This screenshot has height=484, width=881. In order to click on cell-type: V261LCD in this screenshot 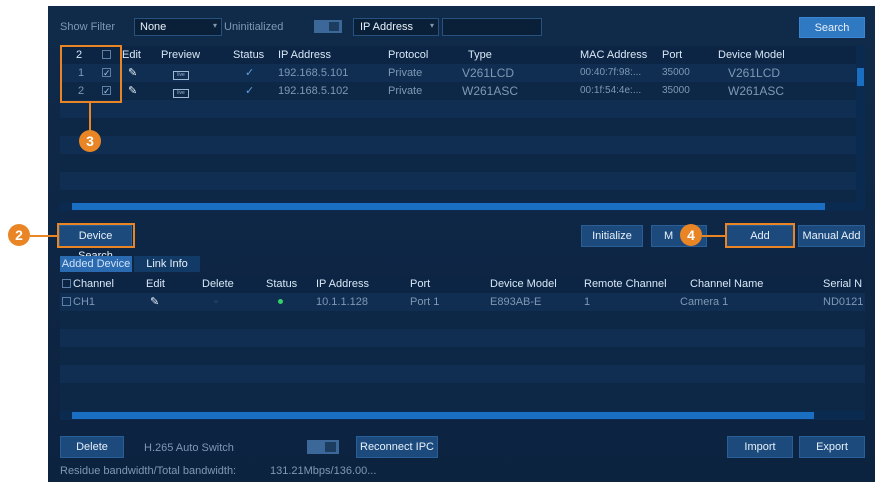, I will do `click(488, 73)`.